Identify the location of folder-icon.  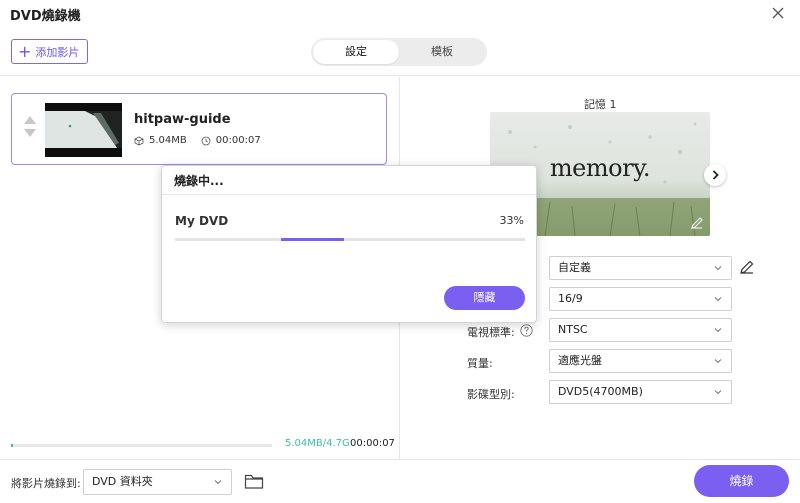
(254, 481).